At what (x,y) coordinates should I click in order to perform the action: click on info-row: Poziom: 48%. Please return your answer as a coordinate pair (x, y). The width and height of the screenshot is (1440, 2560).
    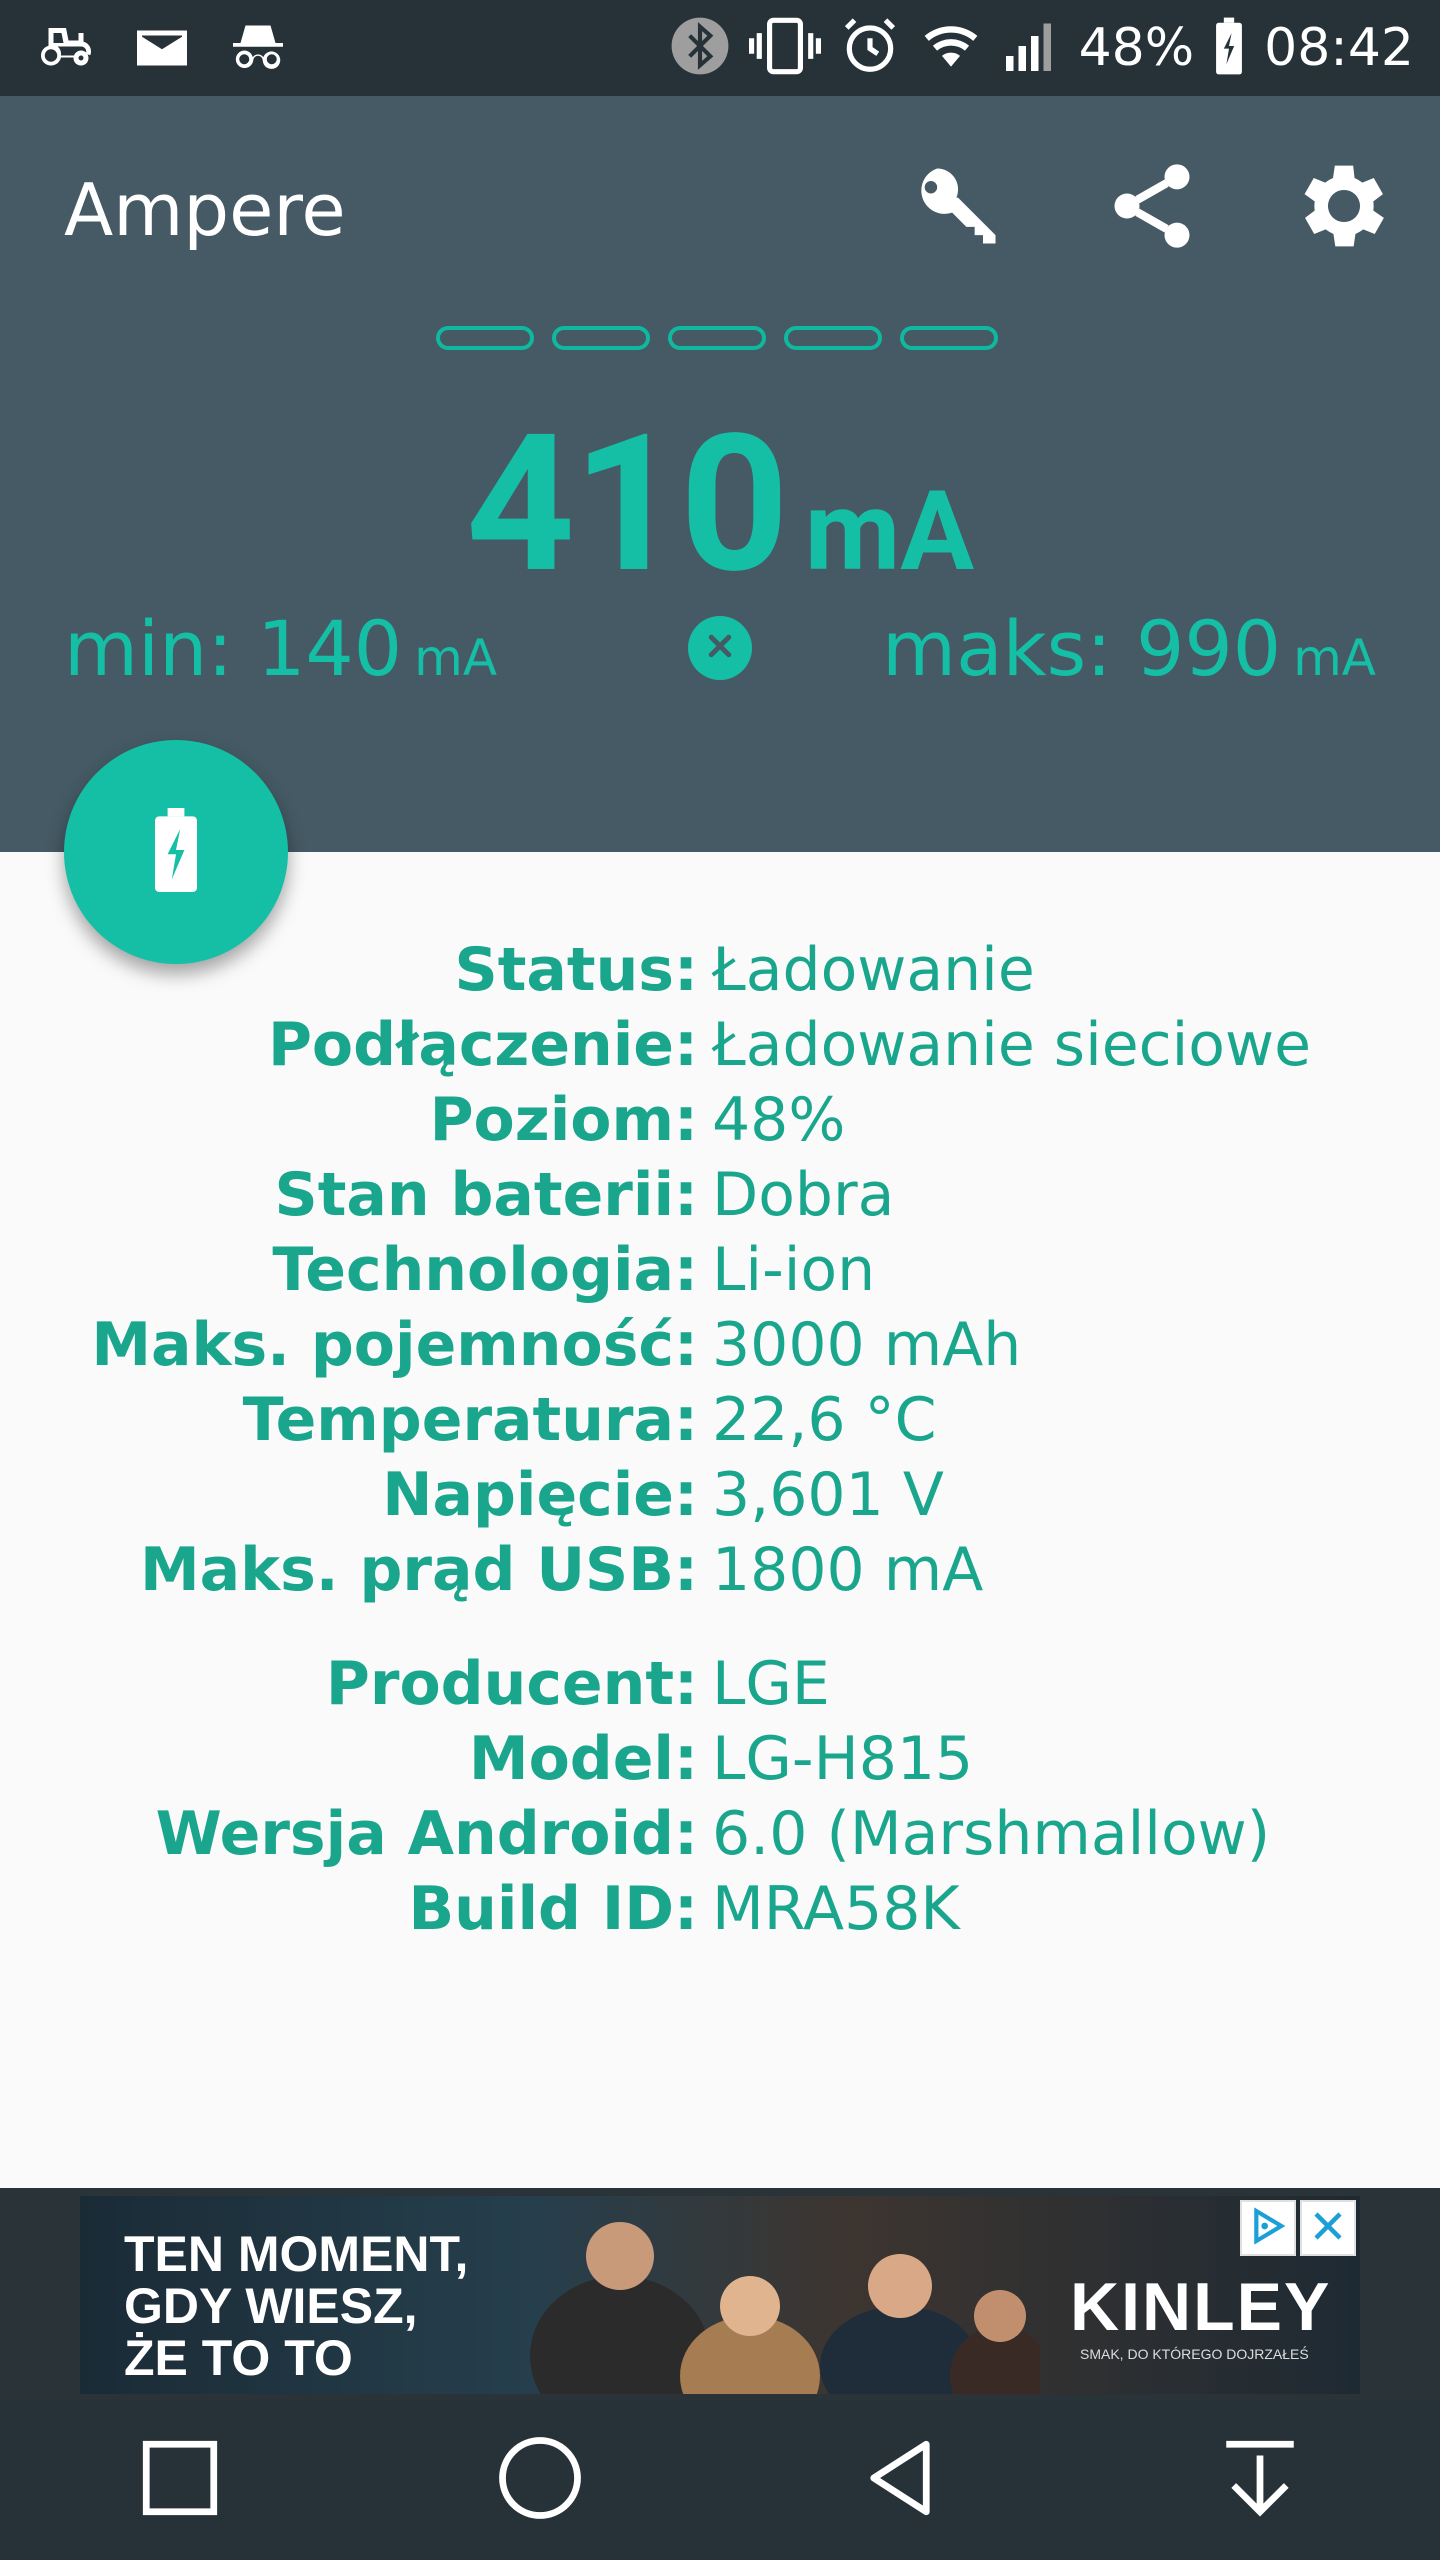
    Looking at the image, I should click on (720, 1119).